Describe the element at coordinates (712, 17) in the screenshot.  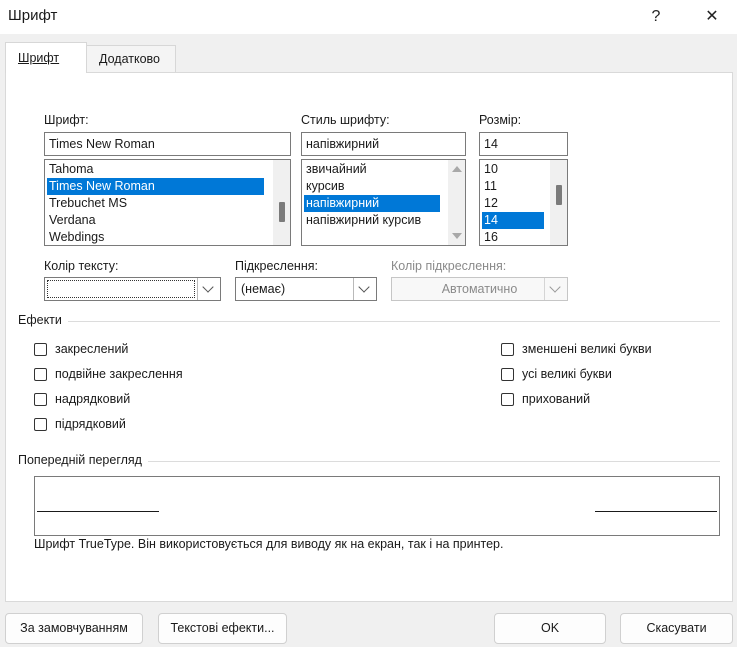
I see `close-icon: ✕` at that location.